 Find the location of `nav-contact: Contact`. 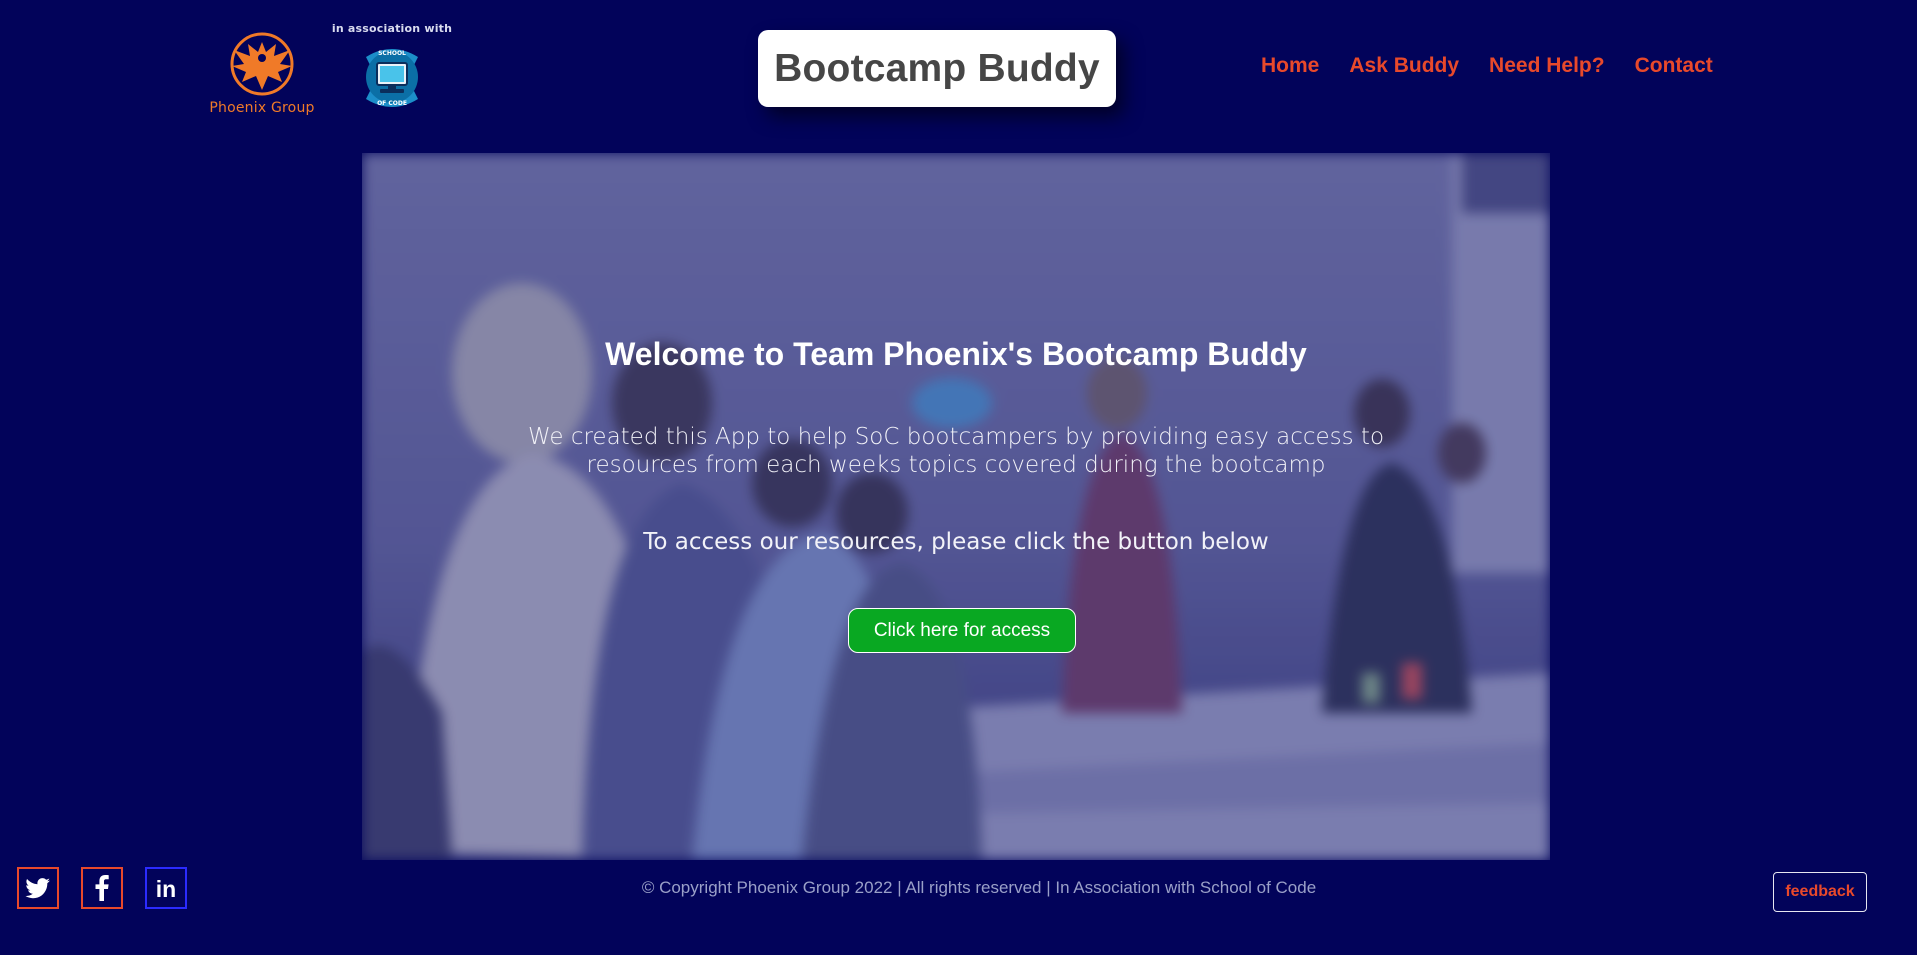

nav-contact: Contact is located at coordinates (1674, 66).